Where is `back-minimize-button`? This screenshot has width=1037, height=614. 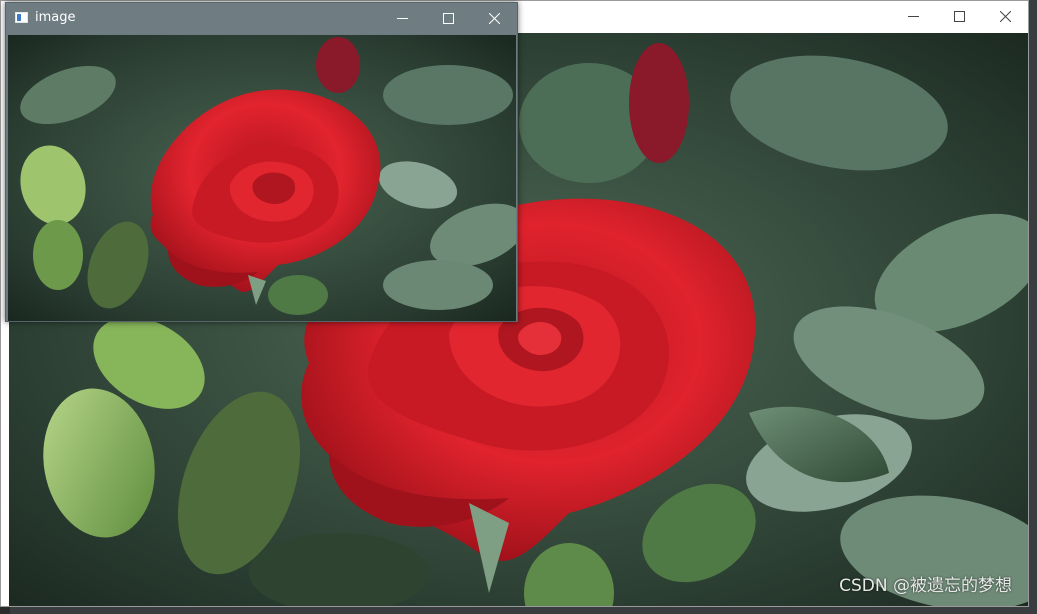
back-minimize-button is located at coordinates (913, 16).